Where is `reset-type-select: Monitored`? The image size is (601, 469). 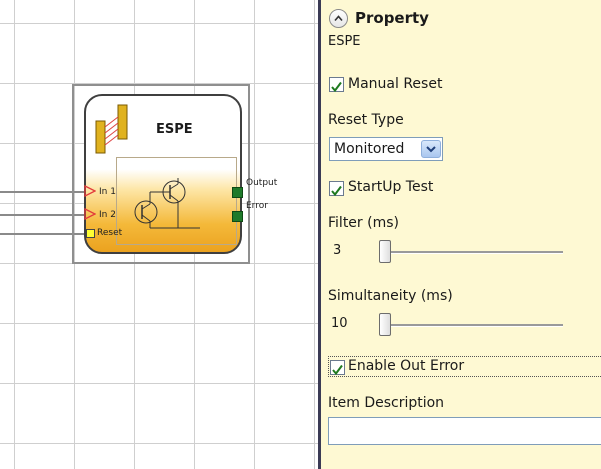
reset-type-select: Monitored is located at coordinates (386, 149).